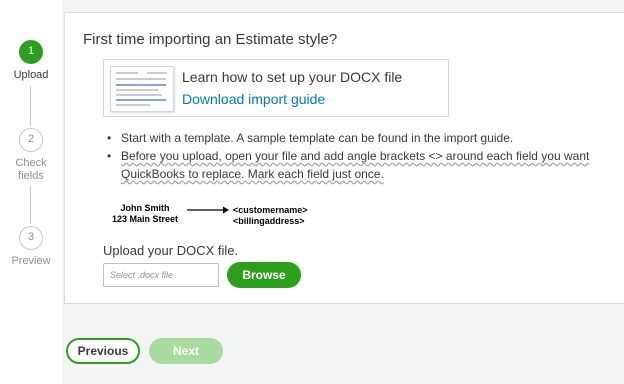 Image resolution: width=624 pixels, height=384 pixels. Describe the element at coordinates (270, 210) in the screenshot. I see `example-customername-field: <customername>` at that location.